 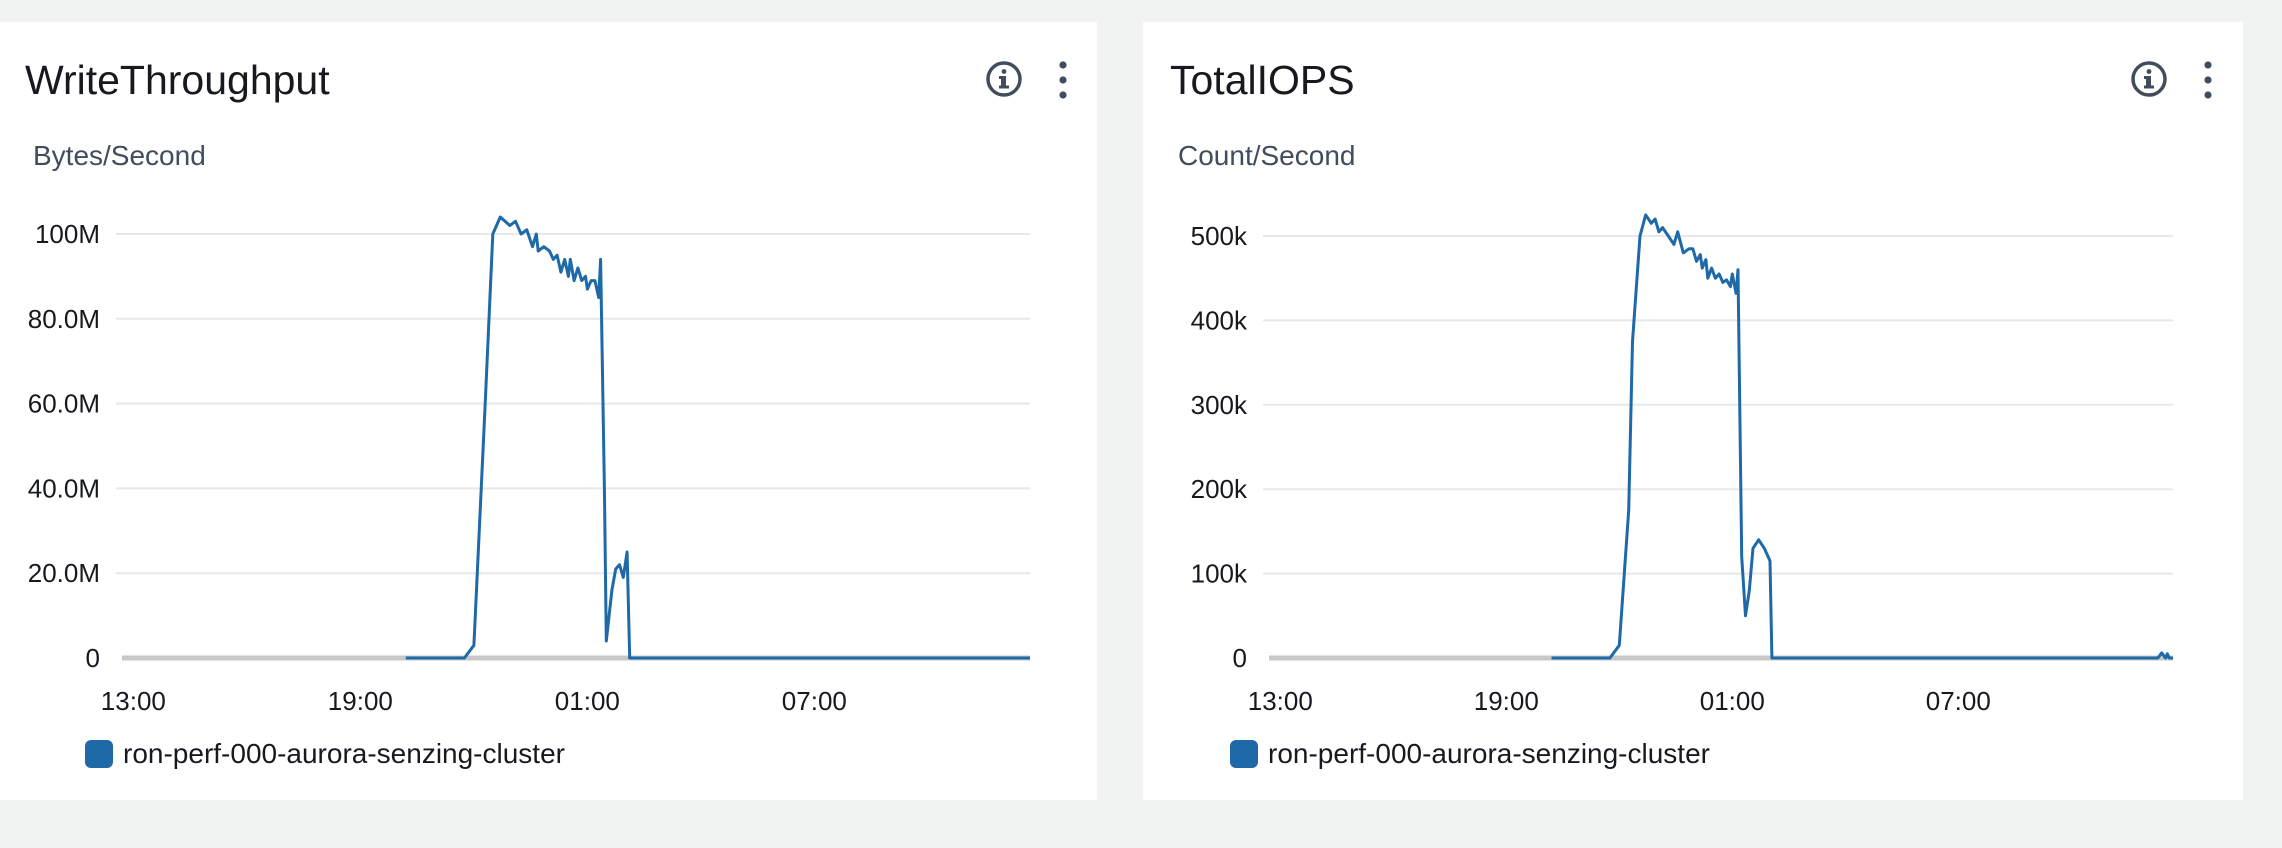 I want to click on y-tick-label: 100k, so click(x=1219, y=574).